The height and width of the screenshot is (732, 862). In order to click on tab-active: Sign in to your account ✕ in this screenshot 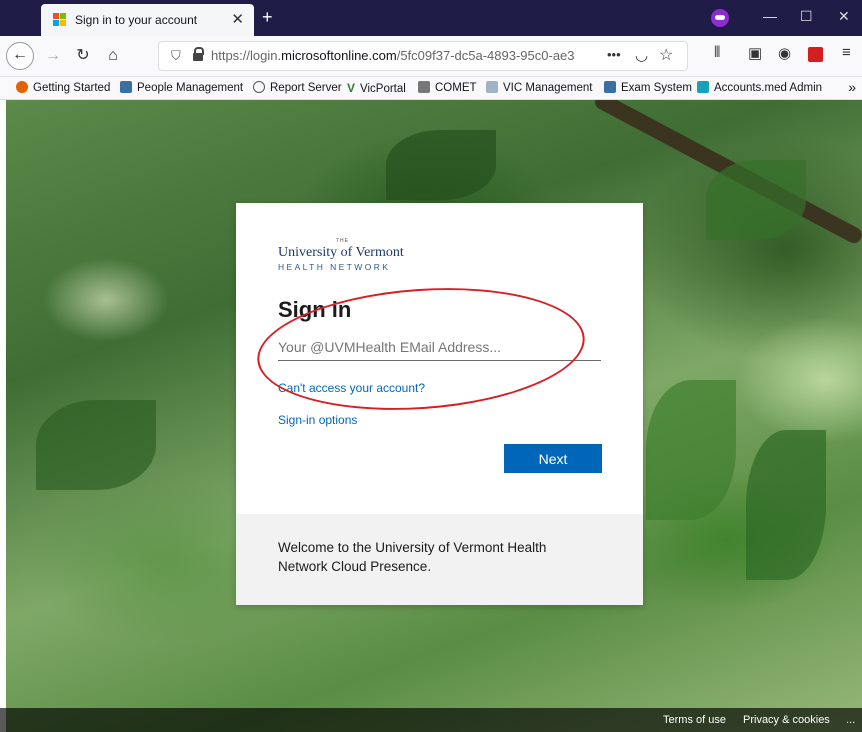, I will do `click(147, 20)`.